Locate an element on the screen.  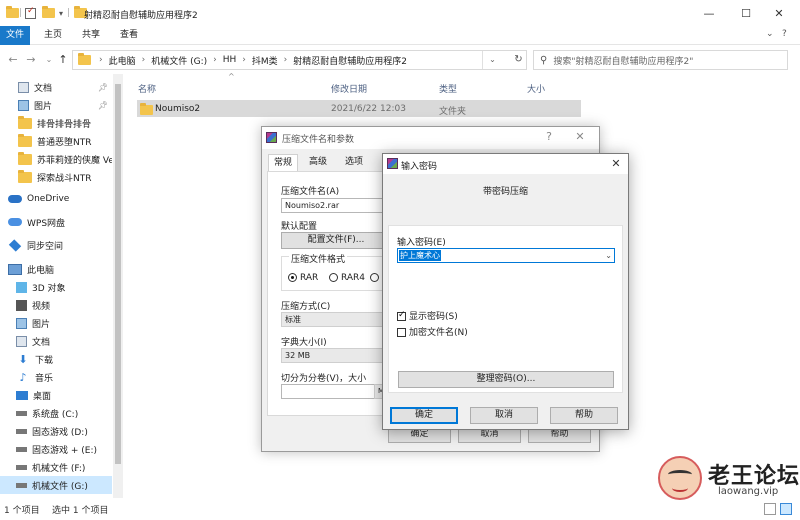
sidebar-item-this-pc: 此电脑 is located at coordinates (56, 269).